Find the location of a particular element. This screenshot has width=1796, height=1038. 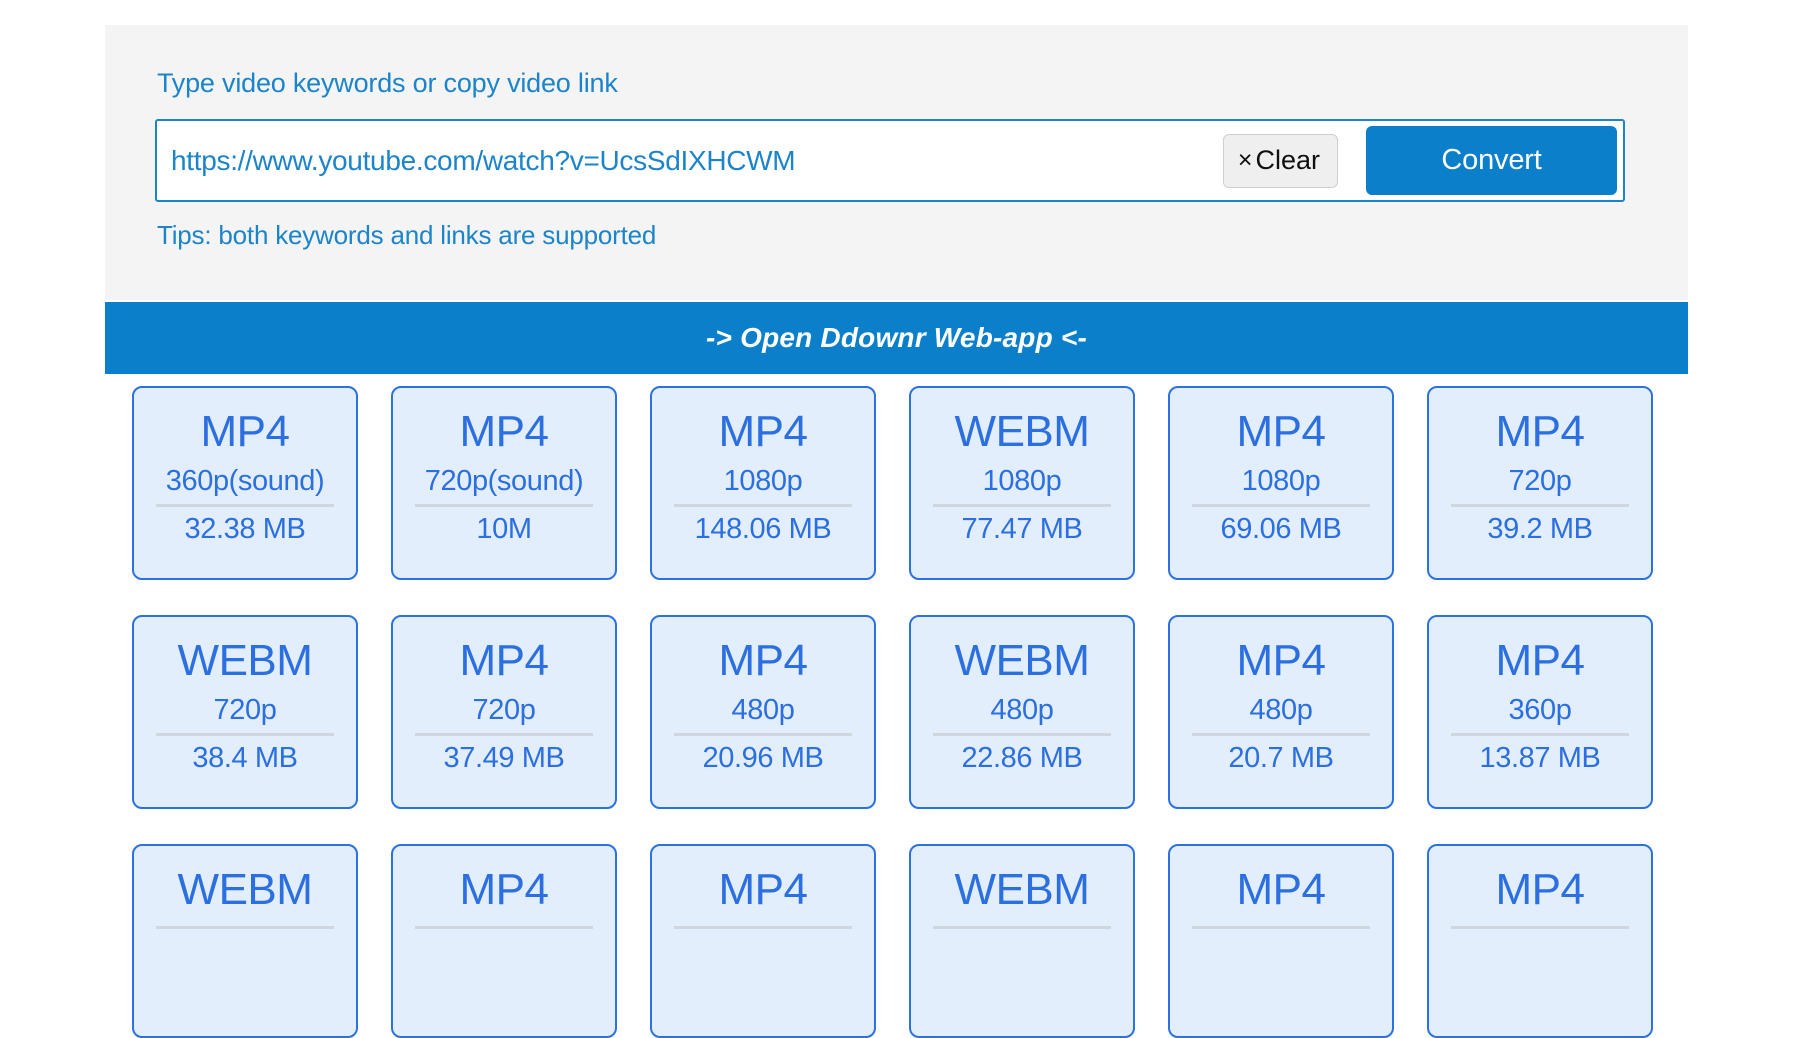

format-card-size: 32.38 MB is located at coordinates (245, 529).